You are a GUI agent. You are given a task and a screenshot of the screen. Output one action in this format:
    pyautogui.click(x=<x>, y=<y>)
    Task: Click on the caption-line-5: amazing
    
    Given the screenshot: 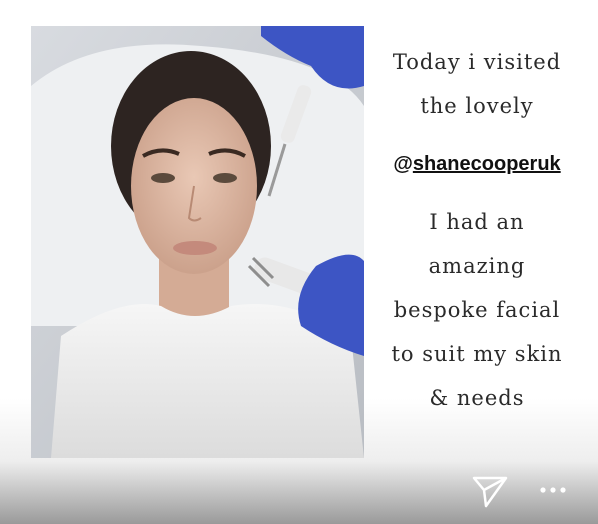 What is the action you would take?
    pyautogui.click(x=477, y=266)
    